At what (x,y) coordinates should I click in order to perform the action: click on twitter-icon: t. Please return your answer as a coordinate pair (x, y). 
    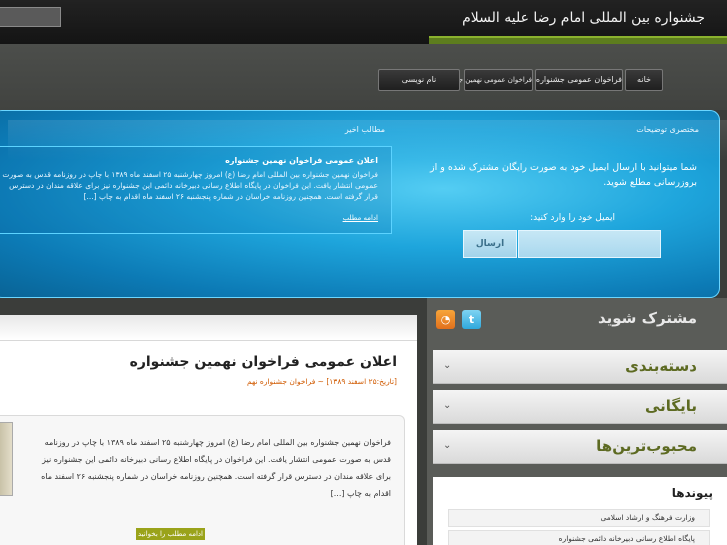
    Looking at the image, I should click on (471, 319).